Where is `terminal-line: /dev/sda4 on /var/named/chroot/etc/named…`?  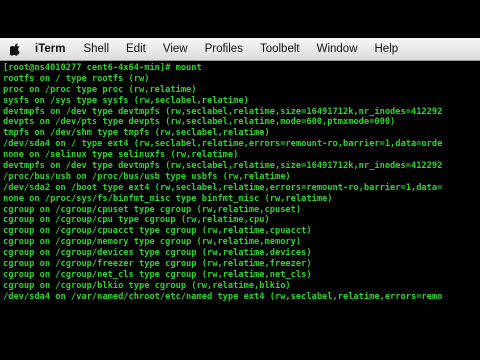 terminal-line: /dev/sda4 on /var/named/chroot/etc/named… is located at coordinates (223, 296).